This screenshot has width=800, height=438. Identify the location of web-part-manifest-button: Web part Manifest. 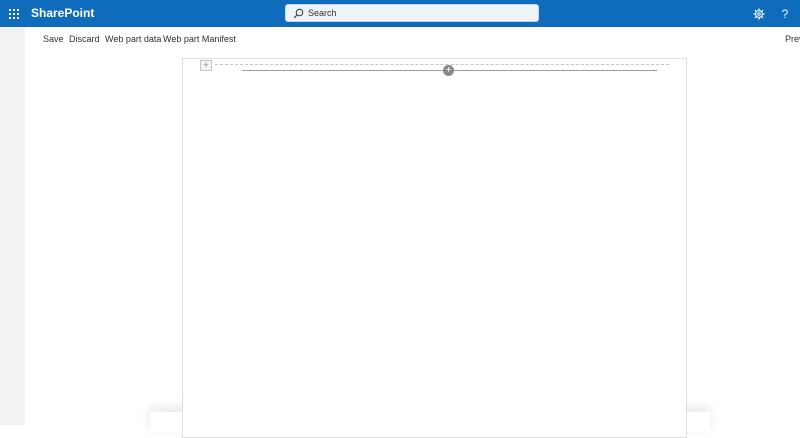
(199, 39).